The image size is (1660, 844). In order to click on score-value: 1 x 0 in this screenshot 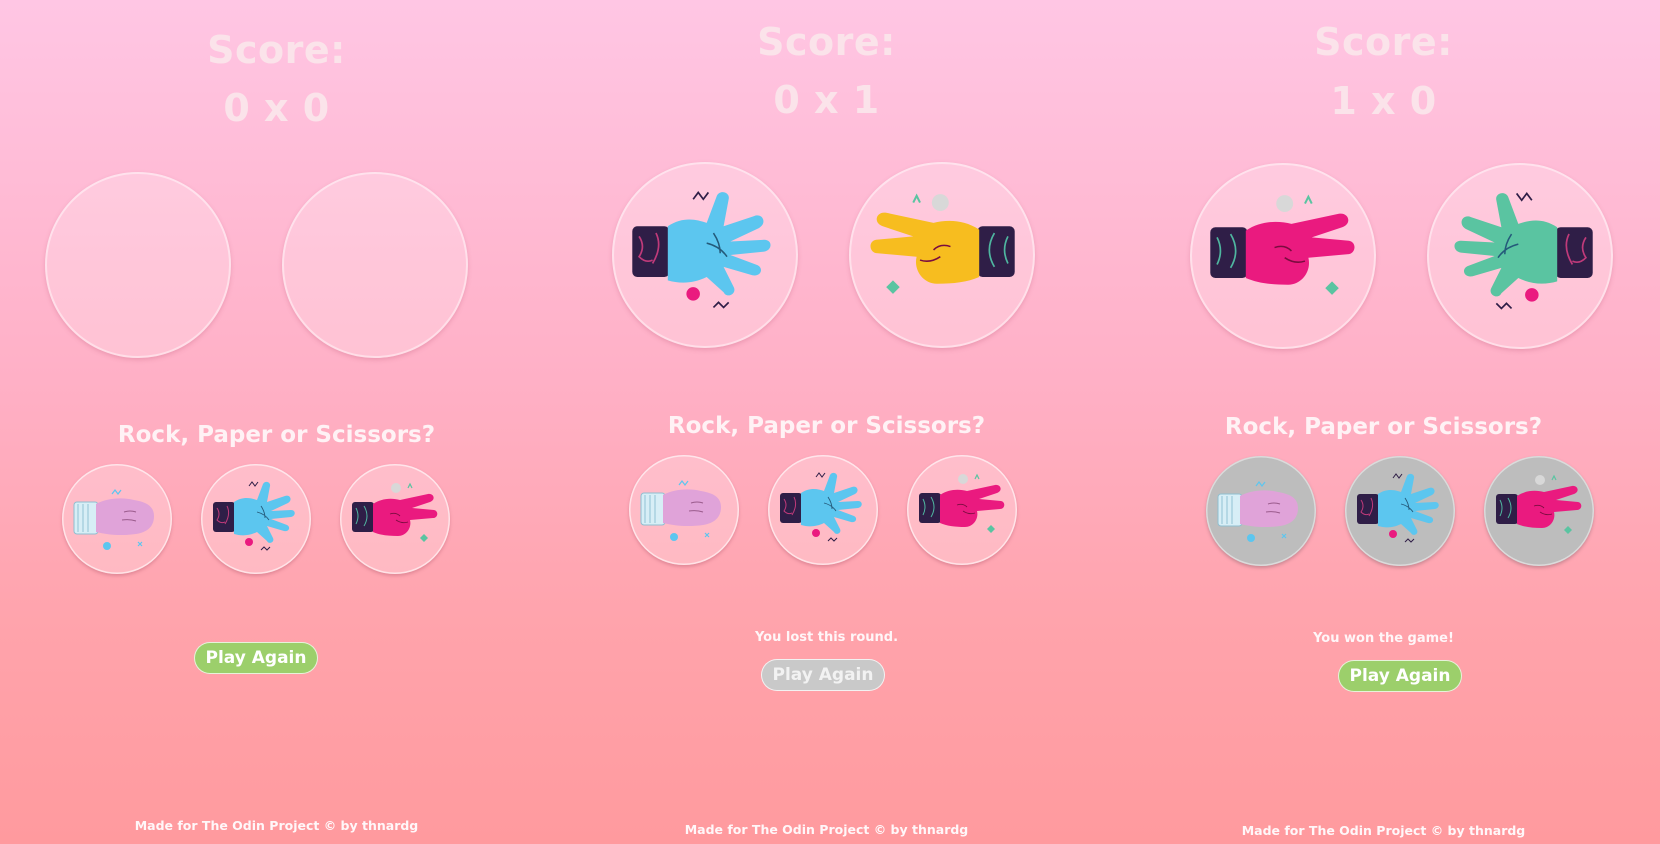, I will do `click(1383, 101)`.